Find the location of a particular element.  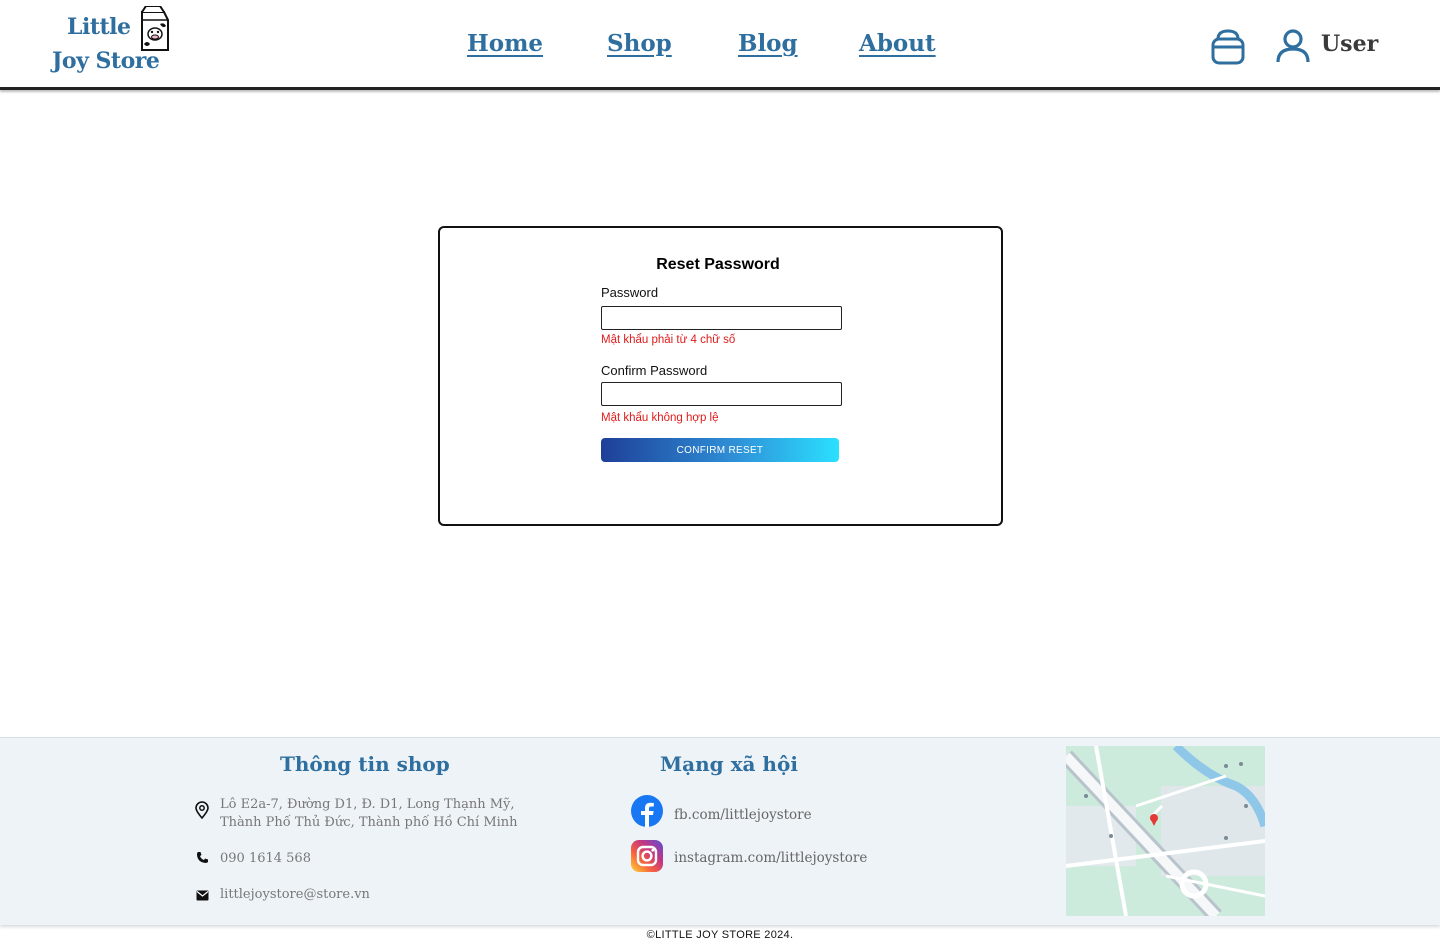

store-logo: Little Joy Store is located at coordinates (114, 44).